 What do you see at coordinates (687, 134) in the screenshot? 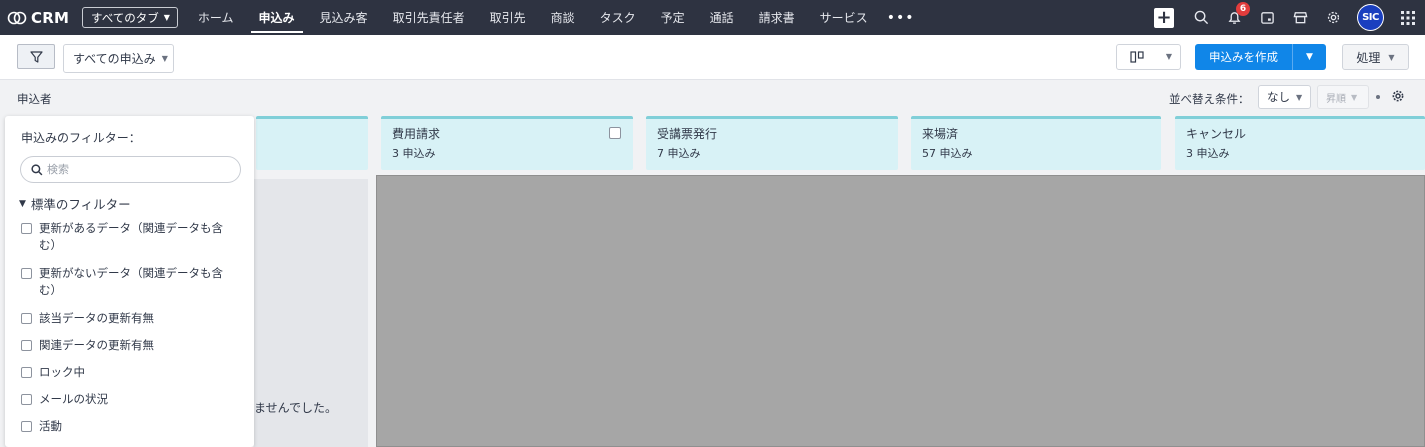
I see `column-title: 受講票発行` at bounding box center [687, 134].